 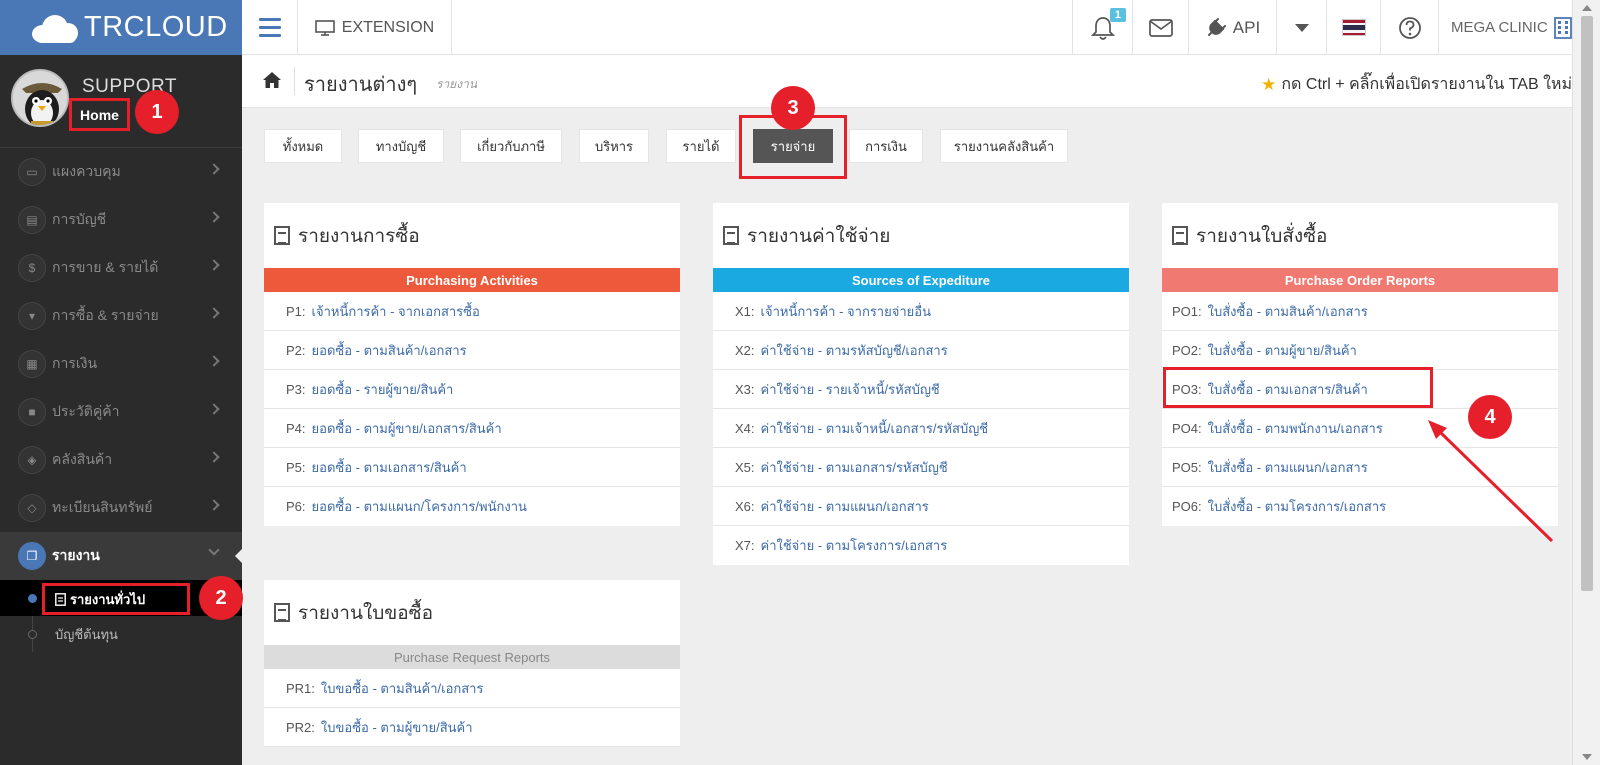 I want to click on report-row: X6: ค่าใช้จ่าย - ตามแผนก/เอกสาร, so click(x=921, y=506).